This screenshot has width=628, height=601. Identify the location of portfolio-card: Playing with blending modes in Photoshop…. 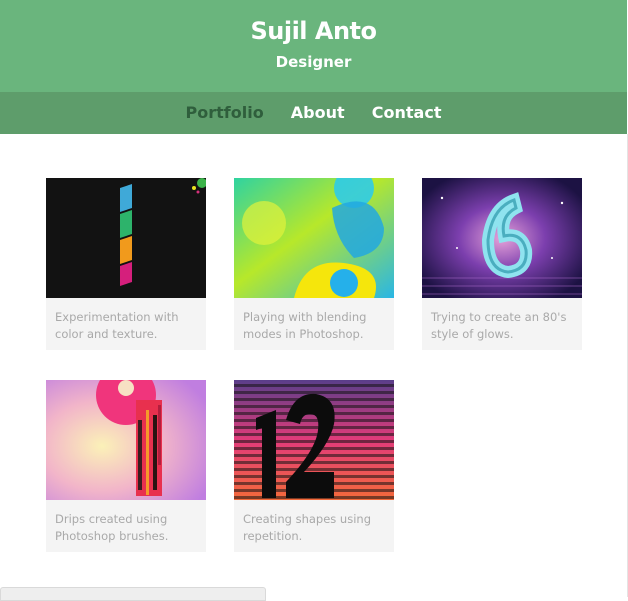
(314, 264).